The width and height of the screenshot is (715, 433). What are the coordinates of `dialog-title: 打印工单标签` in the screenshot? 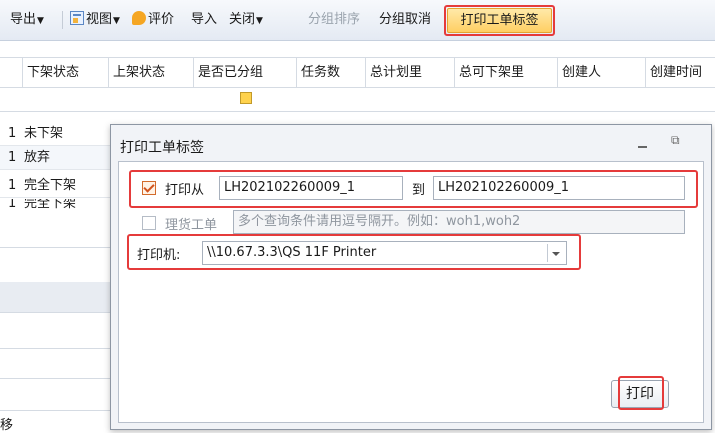 It's located at (162, 148).